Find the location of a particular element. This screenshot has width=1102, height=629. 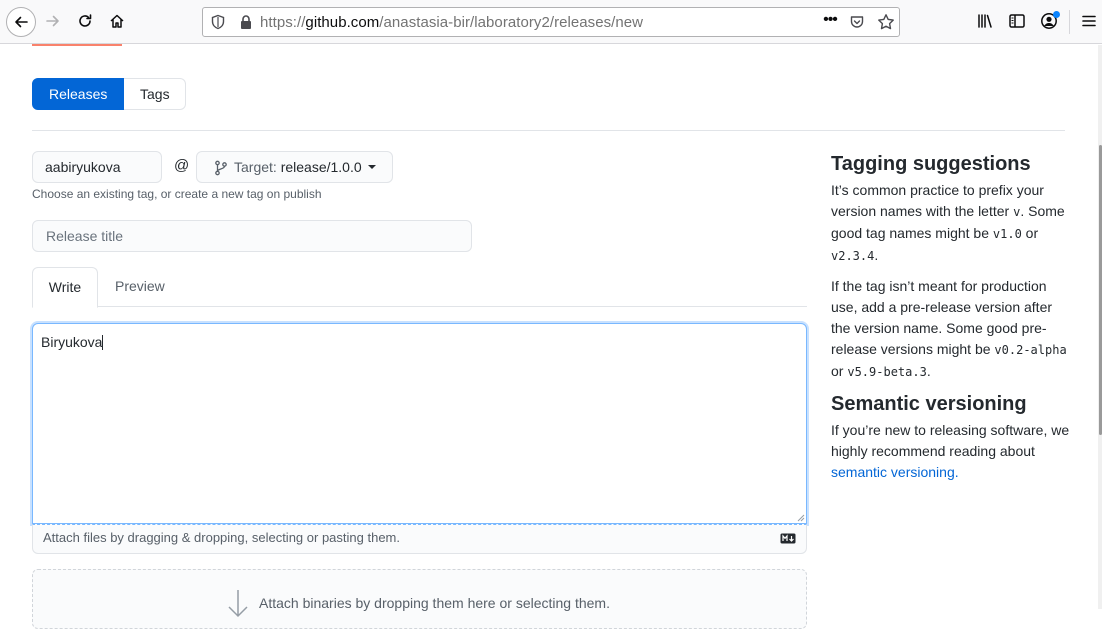

reload-icon is located at coordinates (85, 20).